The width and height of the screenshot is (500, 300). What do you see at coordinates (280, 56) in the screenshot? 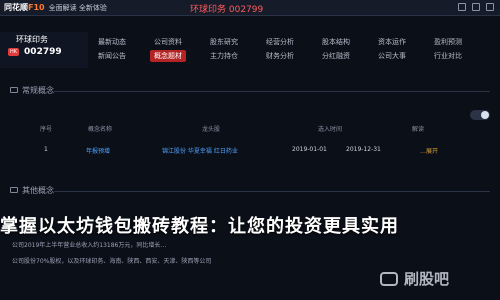
I see `menu-item-finance: 财务分析` at bounding box center [280, 56].